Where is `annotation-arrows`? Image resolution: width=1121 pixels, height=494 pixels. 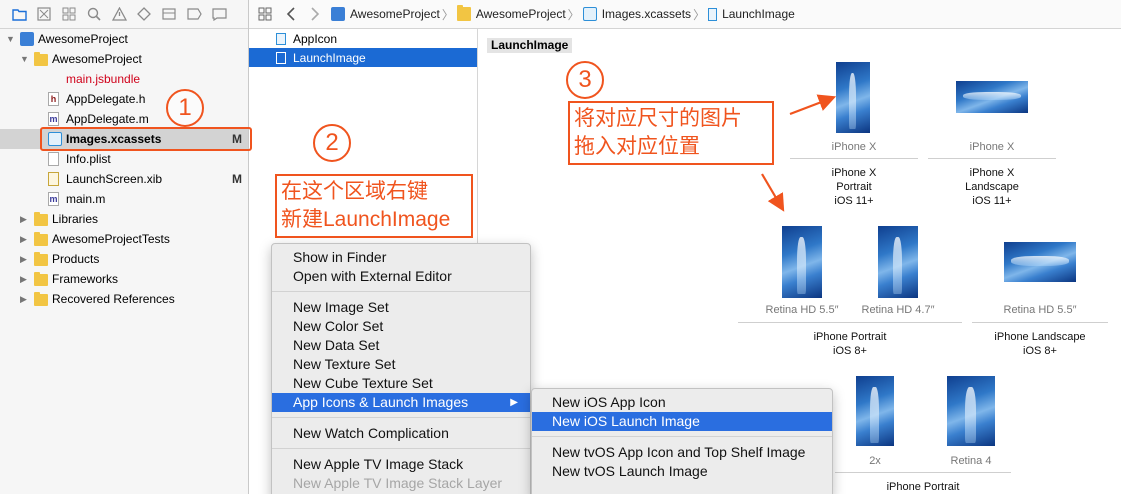
annotation-arrows is located at coordinates (799, 153).